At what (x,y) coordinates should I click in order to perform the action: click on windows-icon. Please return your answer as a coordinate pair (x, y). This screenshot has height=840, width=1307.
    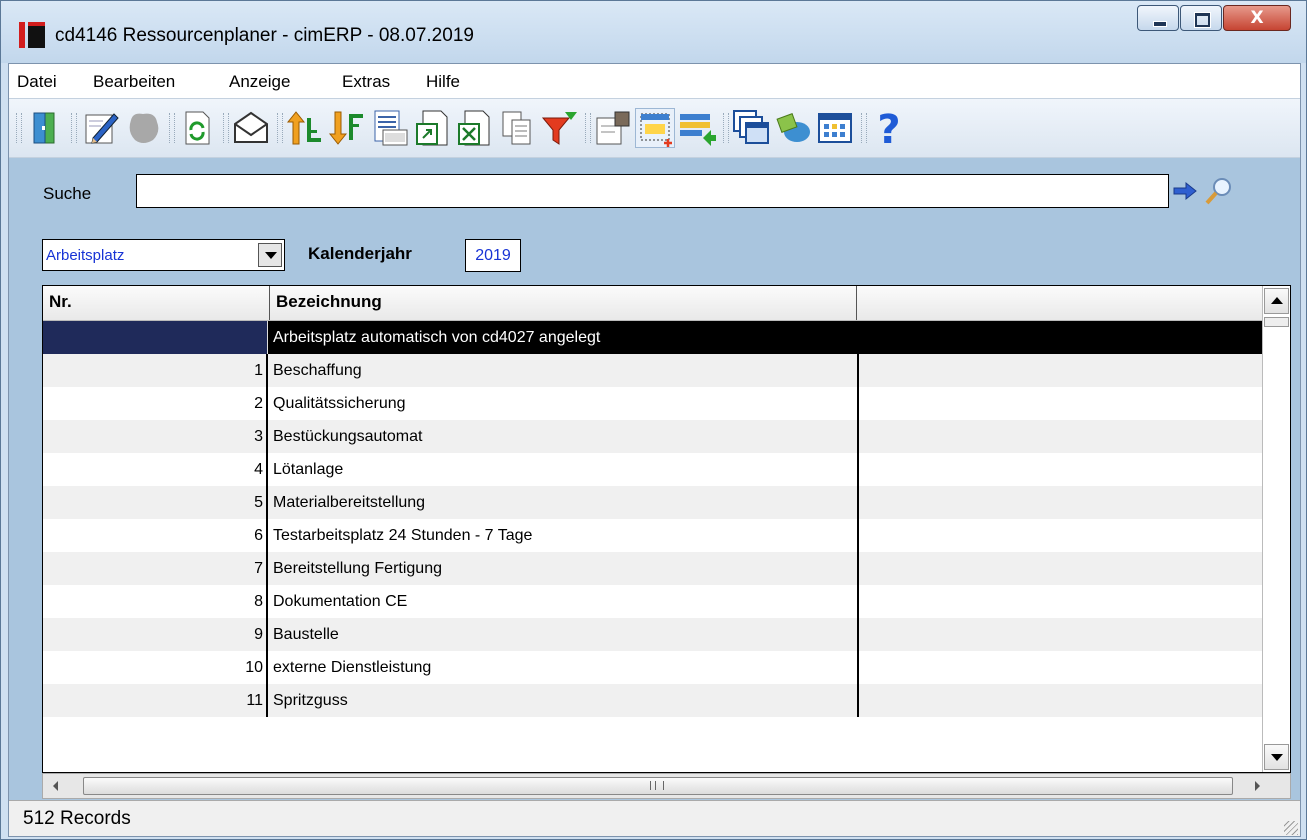
    Looking at the image, I should click on (751, 127).